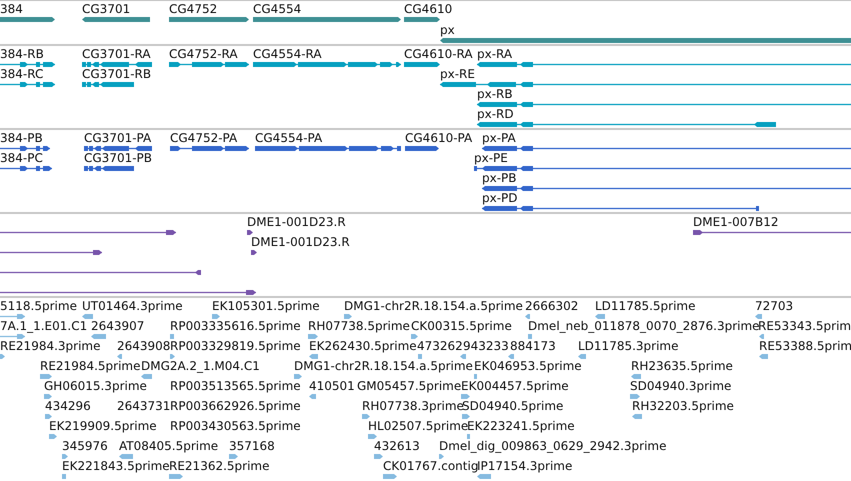 The width and height of the screenshot is (851, 481). What do you see at coordinates (495, 114) in the screenshot?
I see `transcript-label: px-RD` at bounding box center [495, 114].